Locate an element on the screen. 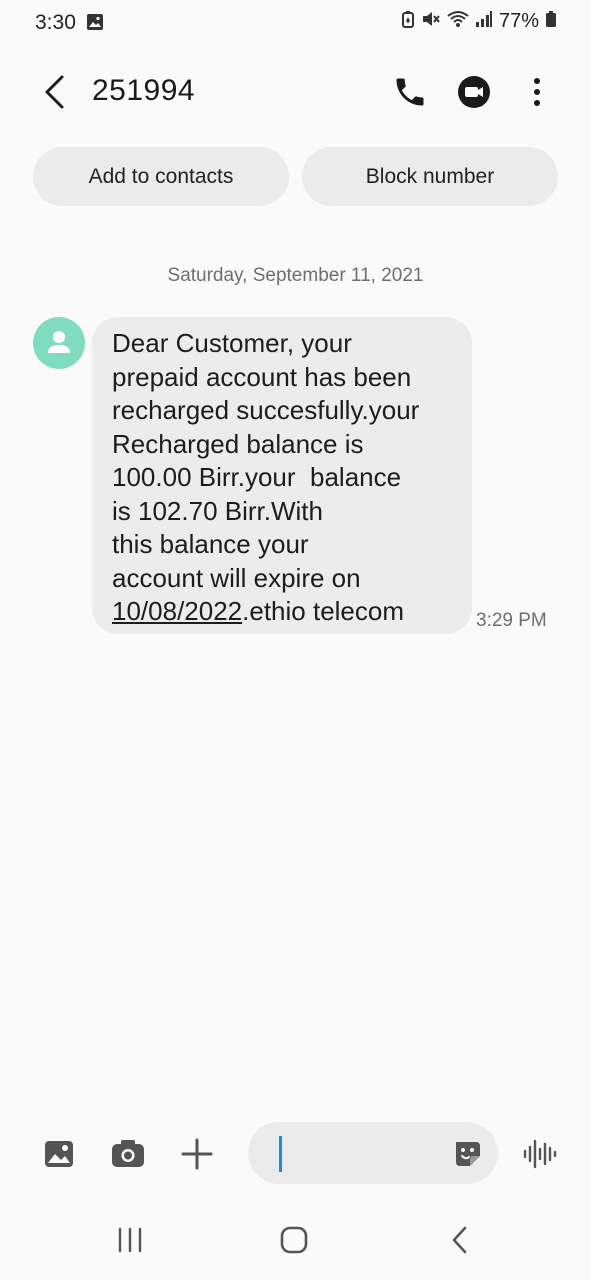 This screenshot has width=591, height=1280. image-notification-icon is located at coordinates (95, 24).